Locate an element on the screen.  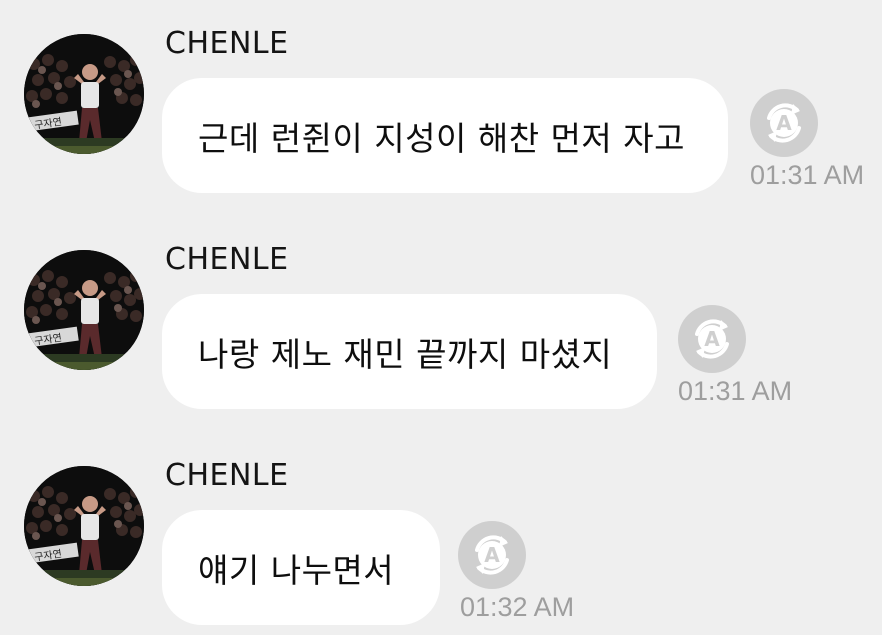
message-bubble: 근데 런쥔이 지성이 해찬 먼저 자고 is located at coordinates (445, 135).